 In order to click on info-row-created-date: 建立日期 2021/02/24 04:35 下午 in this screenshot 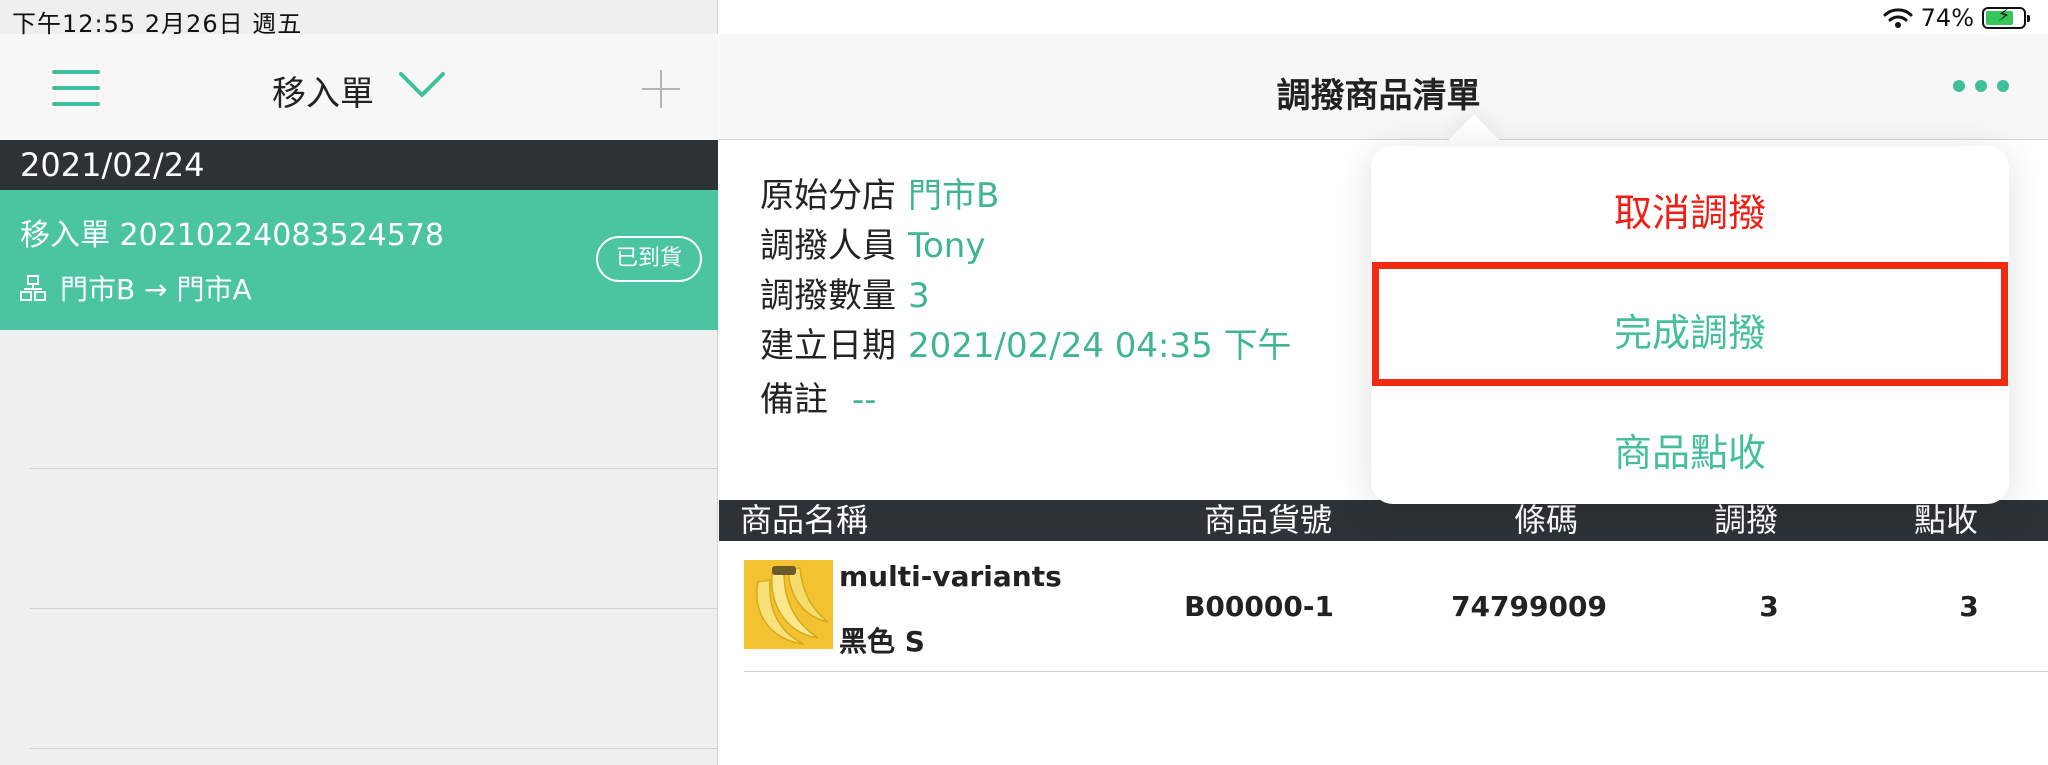, I will do `click(1026, 342)`.